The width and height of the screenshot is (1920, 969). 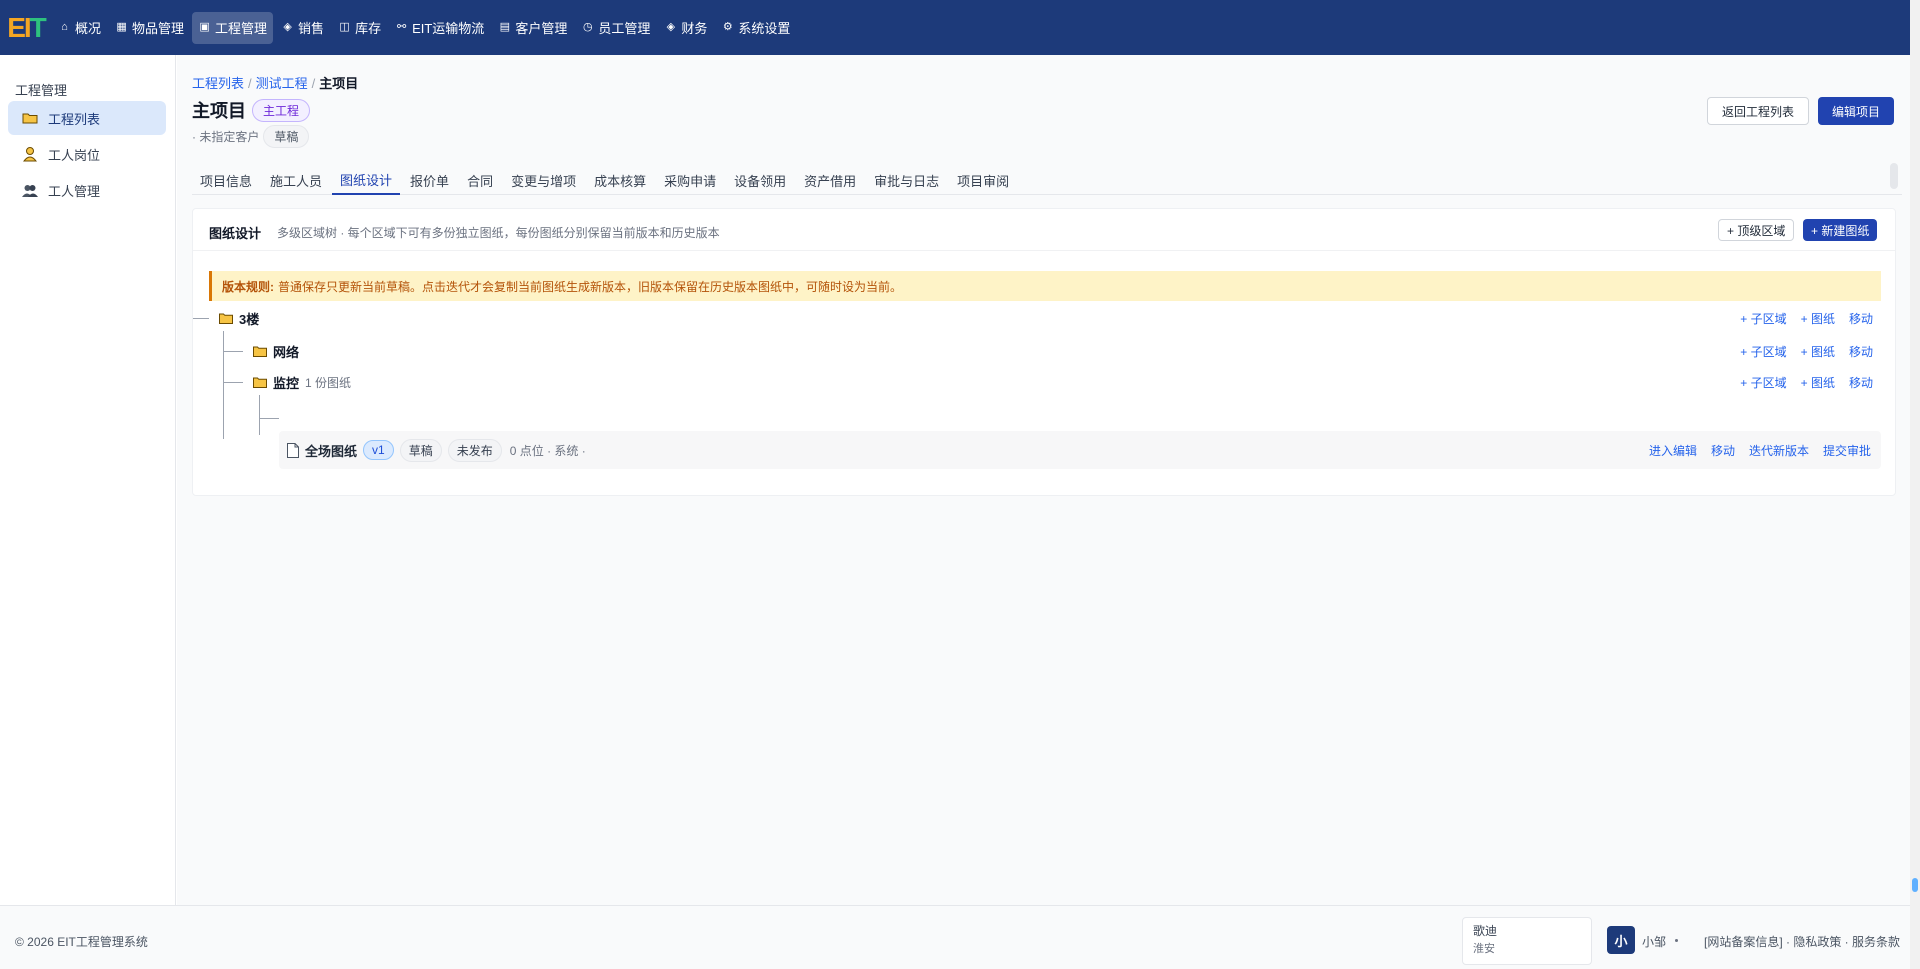 What do you see at coordinates (1856, 111) in the screenshot?
I see `edit-project-button: 编辑项目` at bounding box center [1856, 111].